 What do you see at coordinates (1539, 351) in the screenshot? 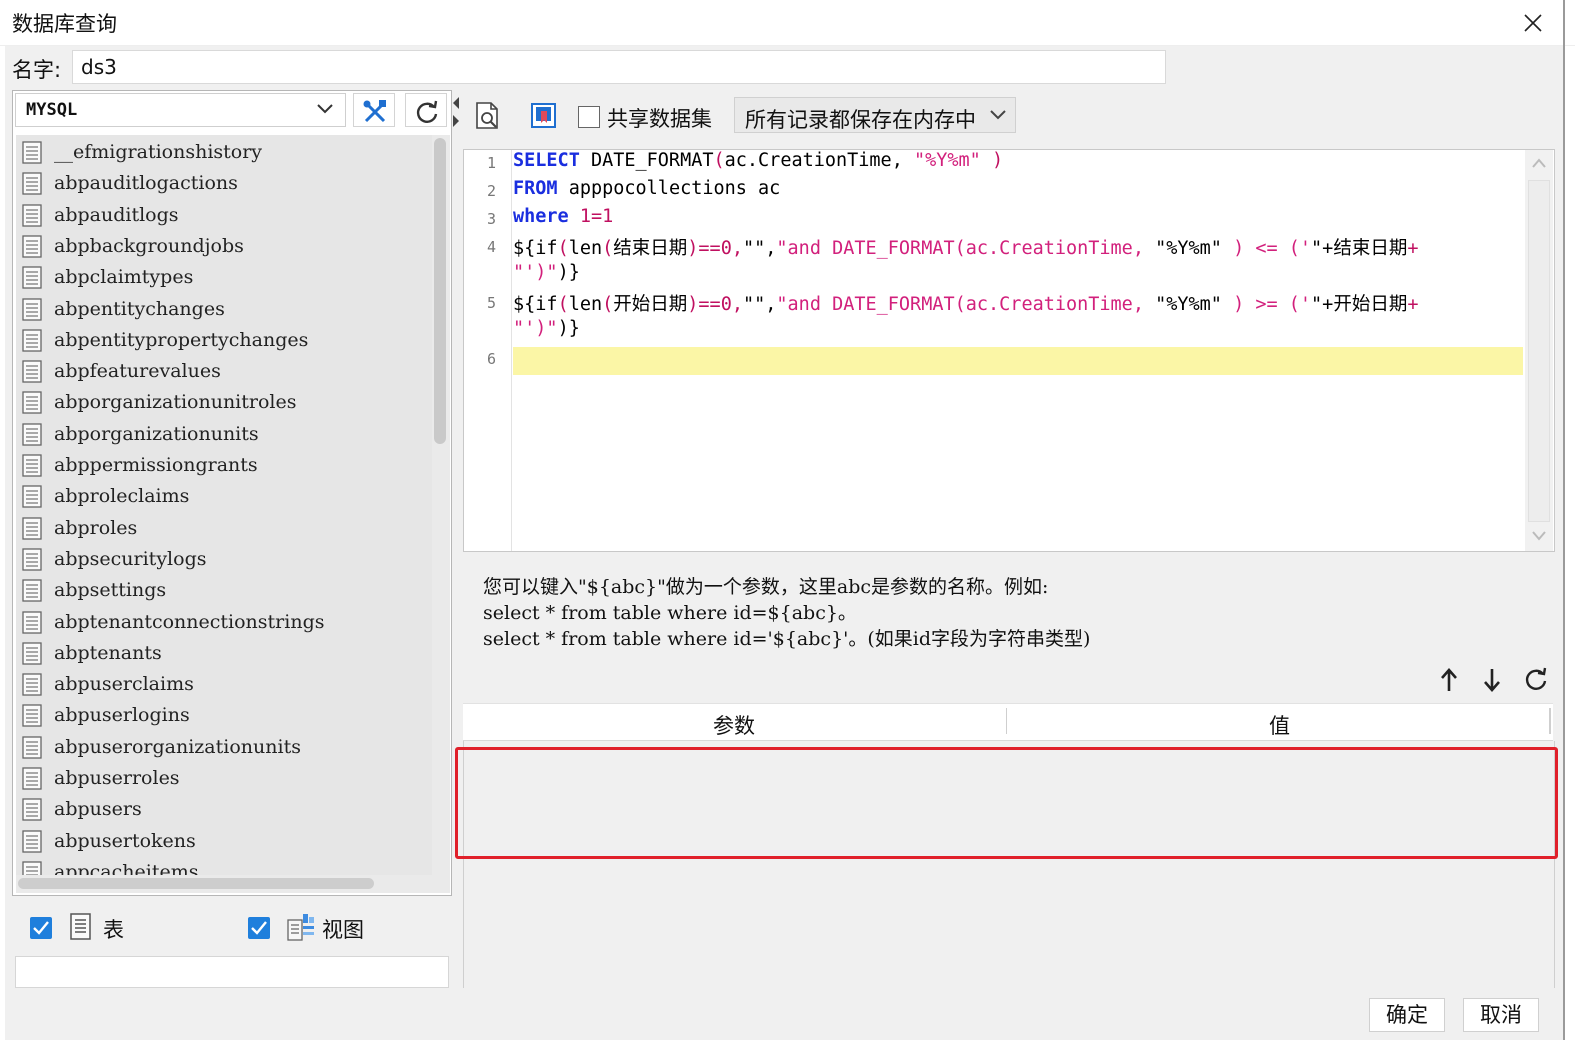
I see `editor-vscroll-thumb` at bounding box center [1539, 351].